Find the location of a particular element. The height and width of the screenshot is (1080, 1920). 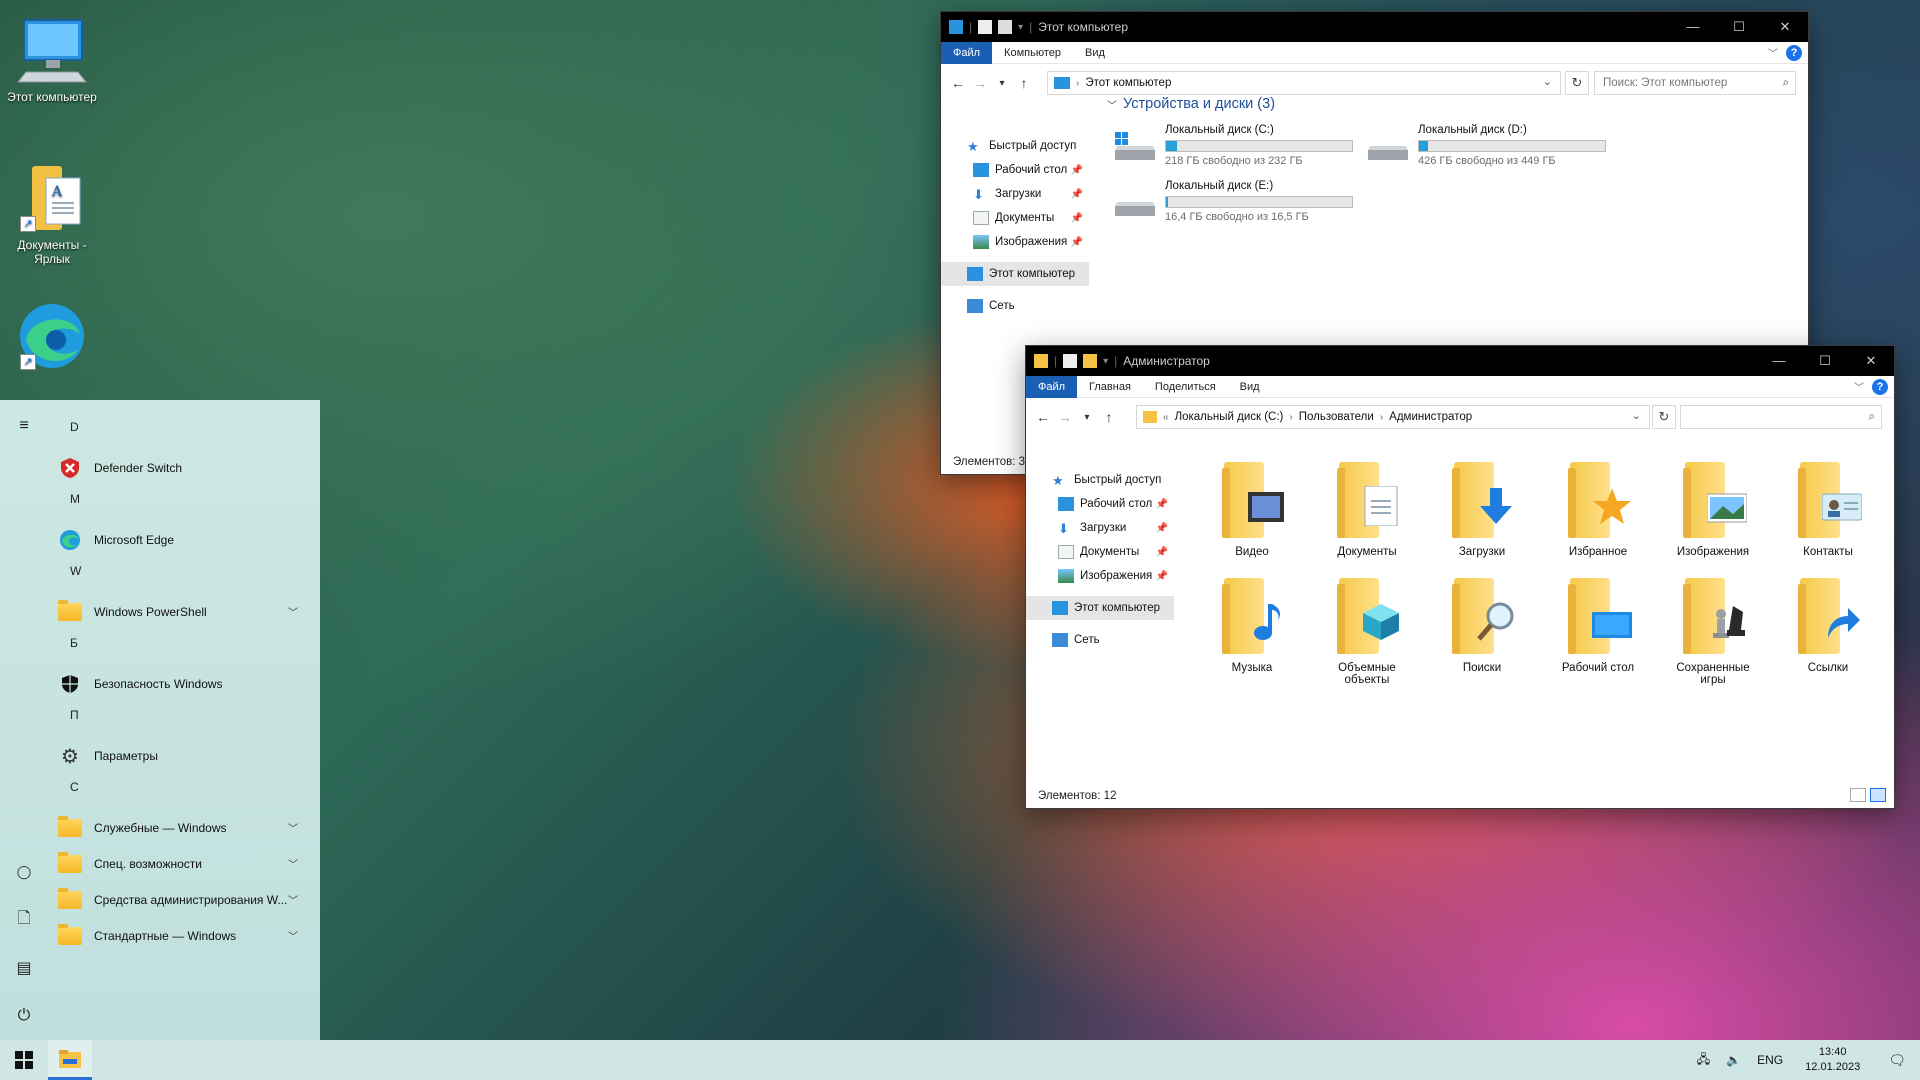

folder-contacts: Контакты is located at coordinates (1828, 508).